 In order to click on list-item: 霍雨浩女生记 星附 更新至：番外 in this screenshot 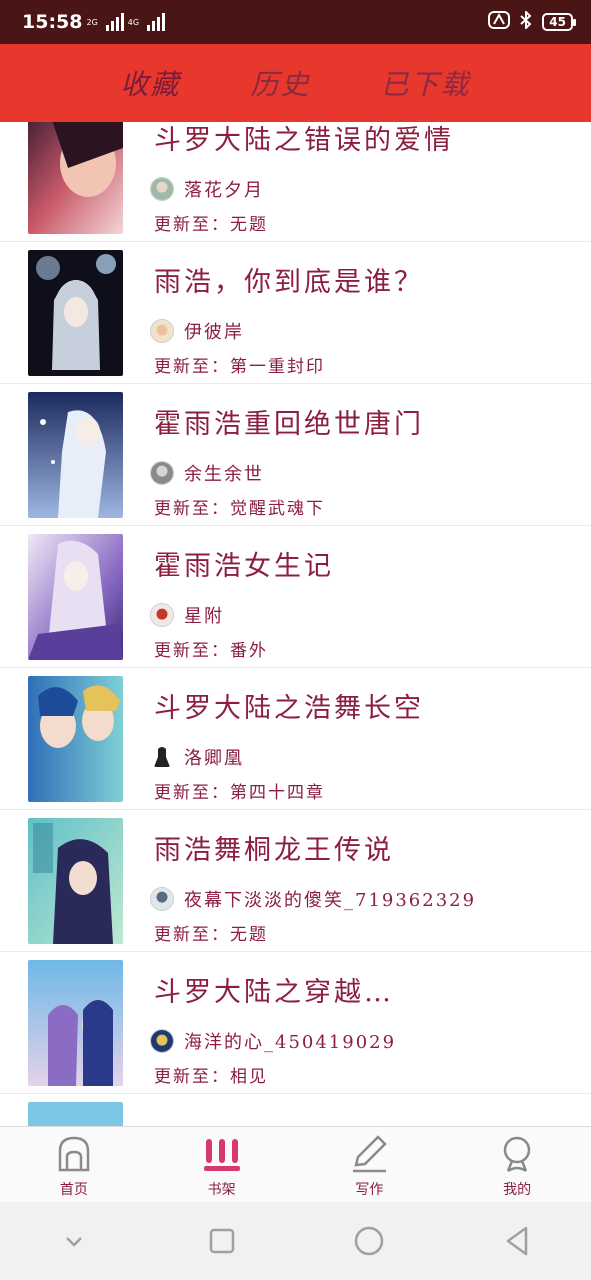, I will do `click(295, 597)`.